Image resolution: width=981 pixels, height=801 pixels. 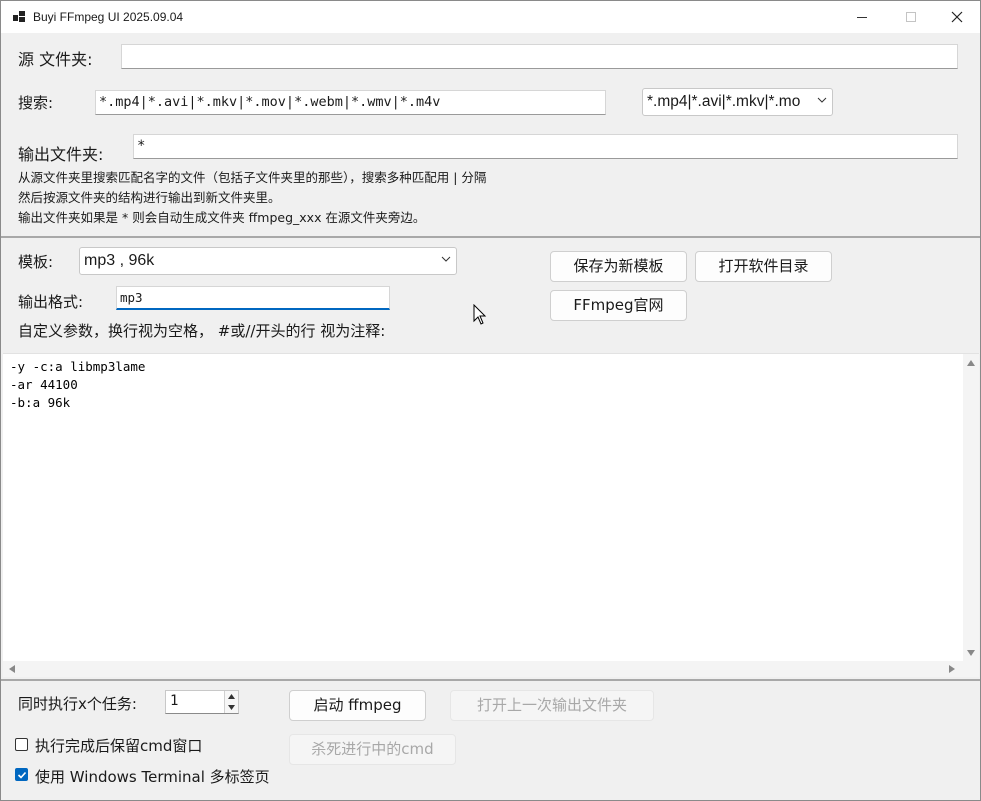 I want to click on mouse-cursor-icon, so click(x=480, y=314).